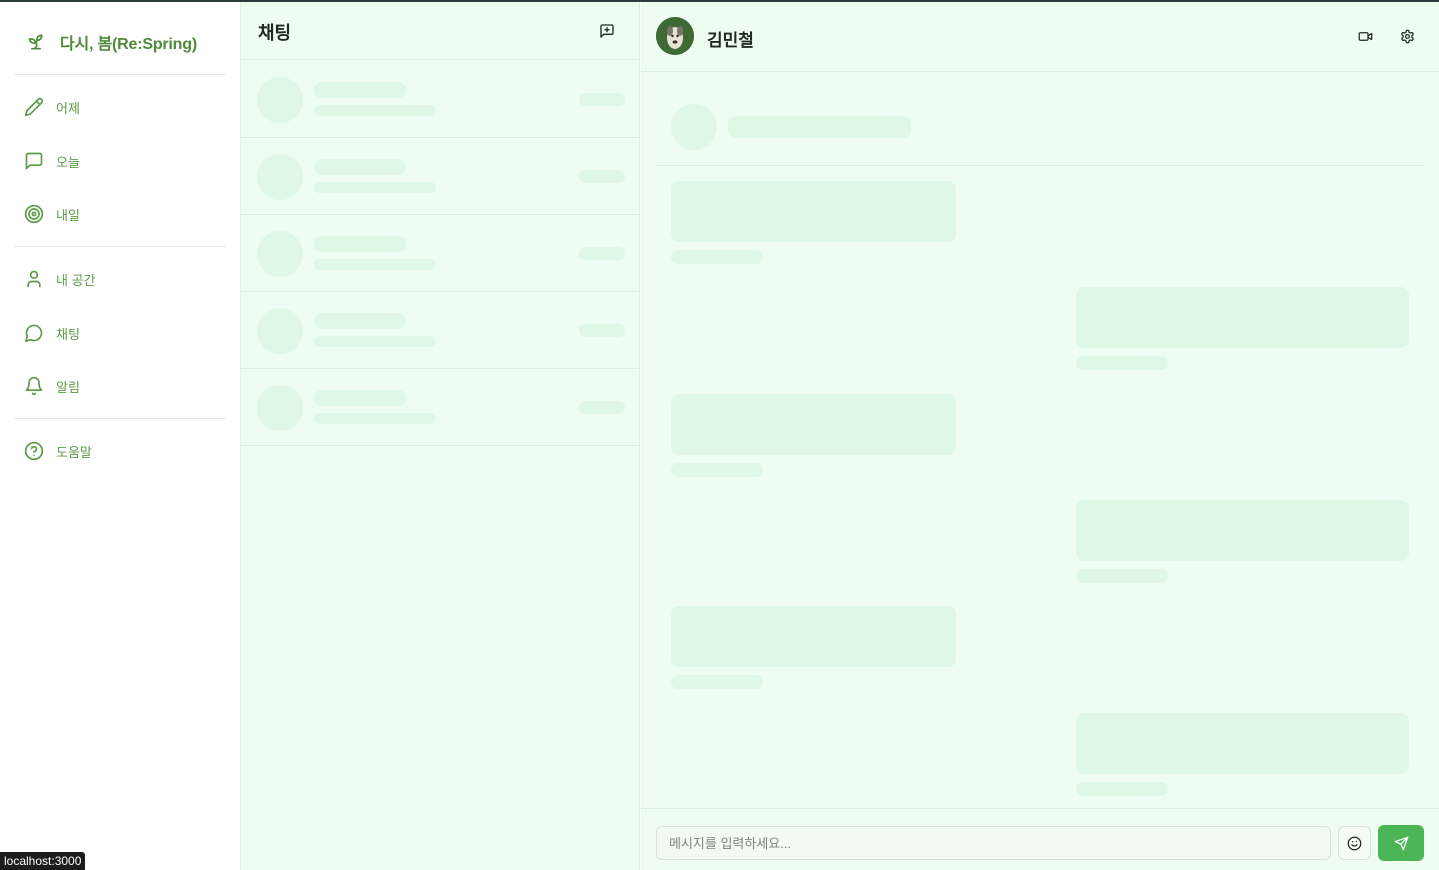 This screenshot has height=870, width=1439. I want to click on sidebar-item-label: 내 공간, so click(76, 280).